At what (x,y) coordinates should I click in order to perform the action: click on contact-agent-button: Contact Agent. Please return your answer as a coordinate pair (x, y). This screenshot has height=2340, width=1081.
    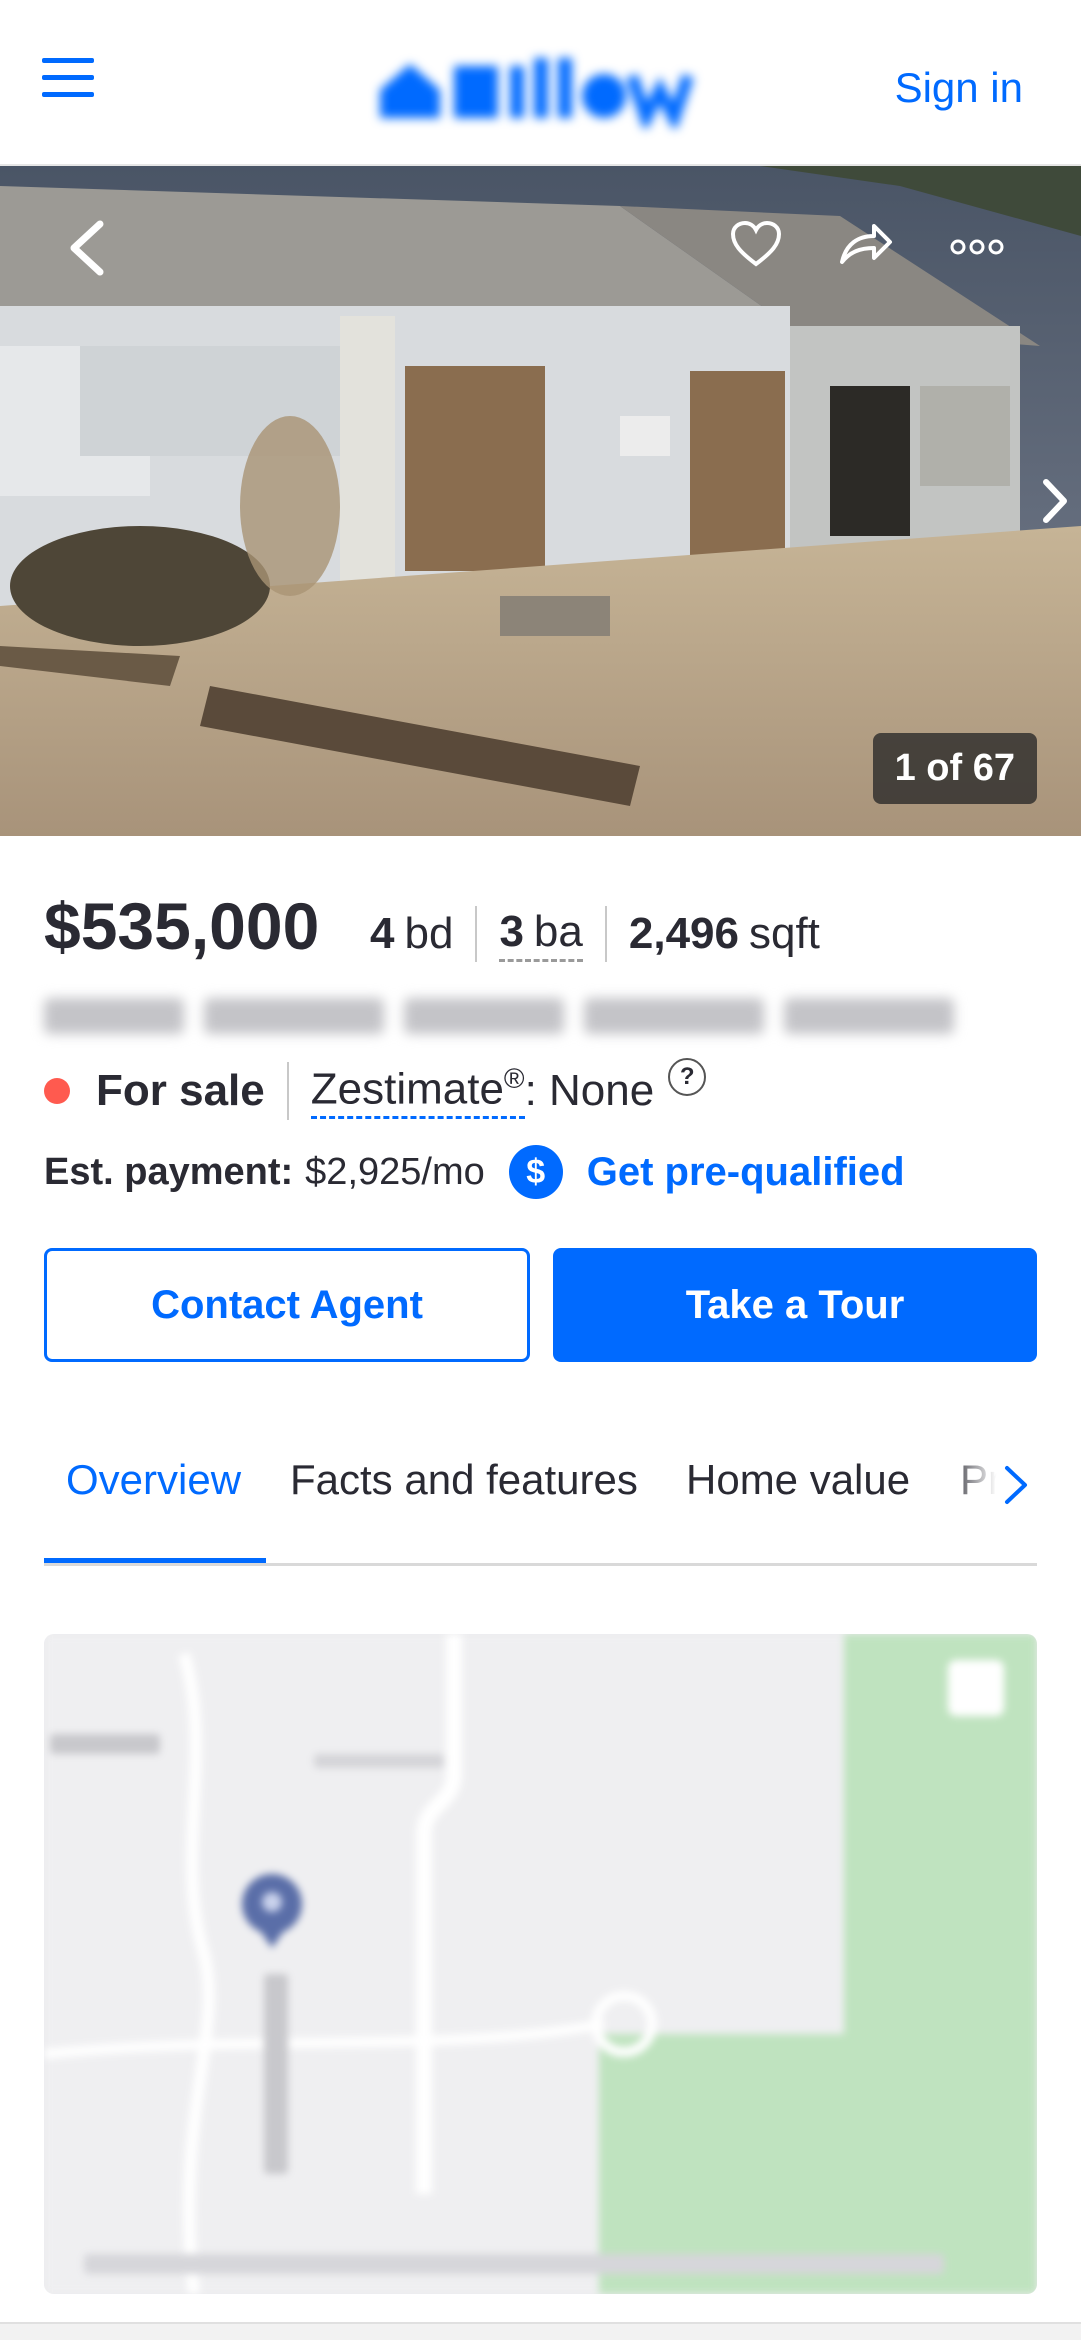
    Looking at the image, I should click on (287, 1305).